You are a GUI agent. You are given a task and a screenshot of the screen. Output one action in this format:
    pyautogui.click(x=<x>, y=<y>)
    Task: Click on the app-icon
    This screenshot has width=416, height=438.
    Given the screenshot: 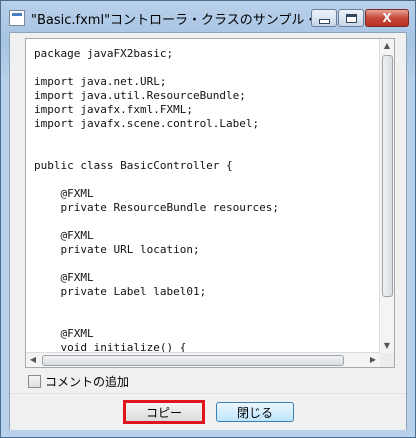 What is the action you would take?
    pyautogui.click(x=17, y=18)
    